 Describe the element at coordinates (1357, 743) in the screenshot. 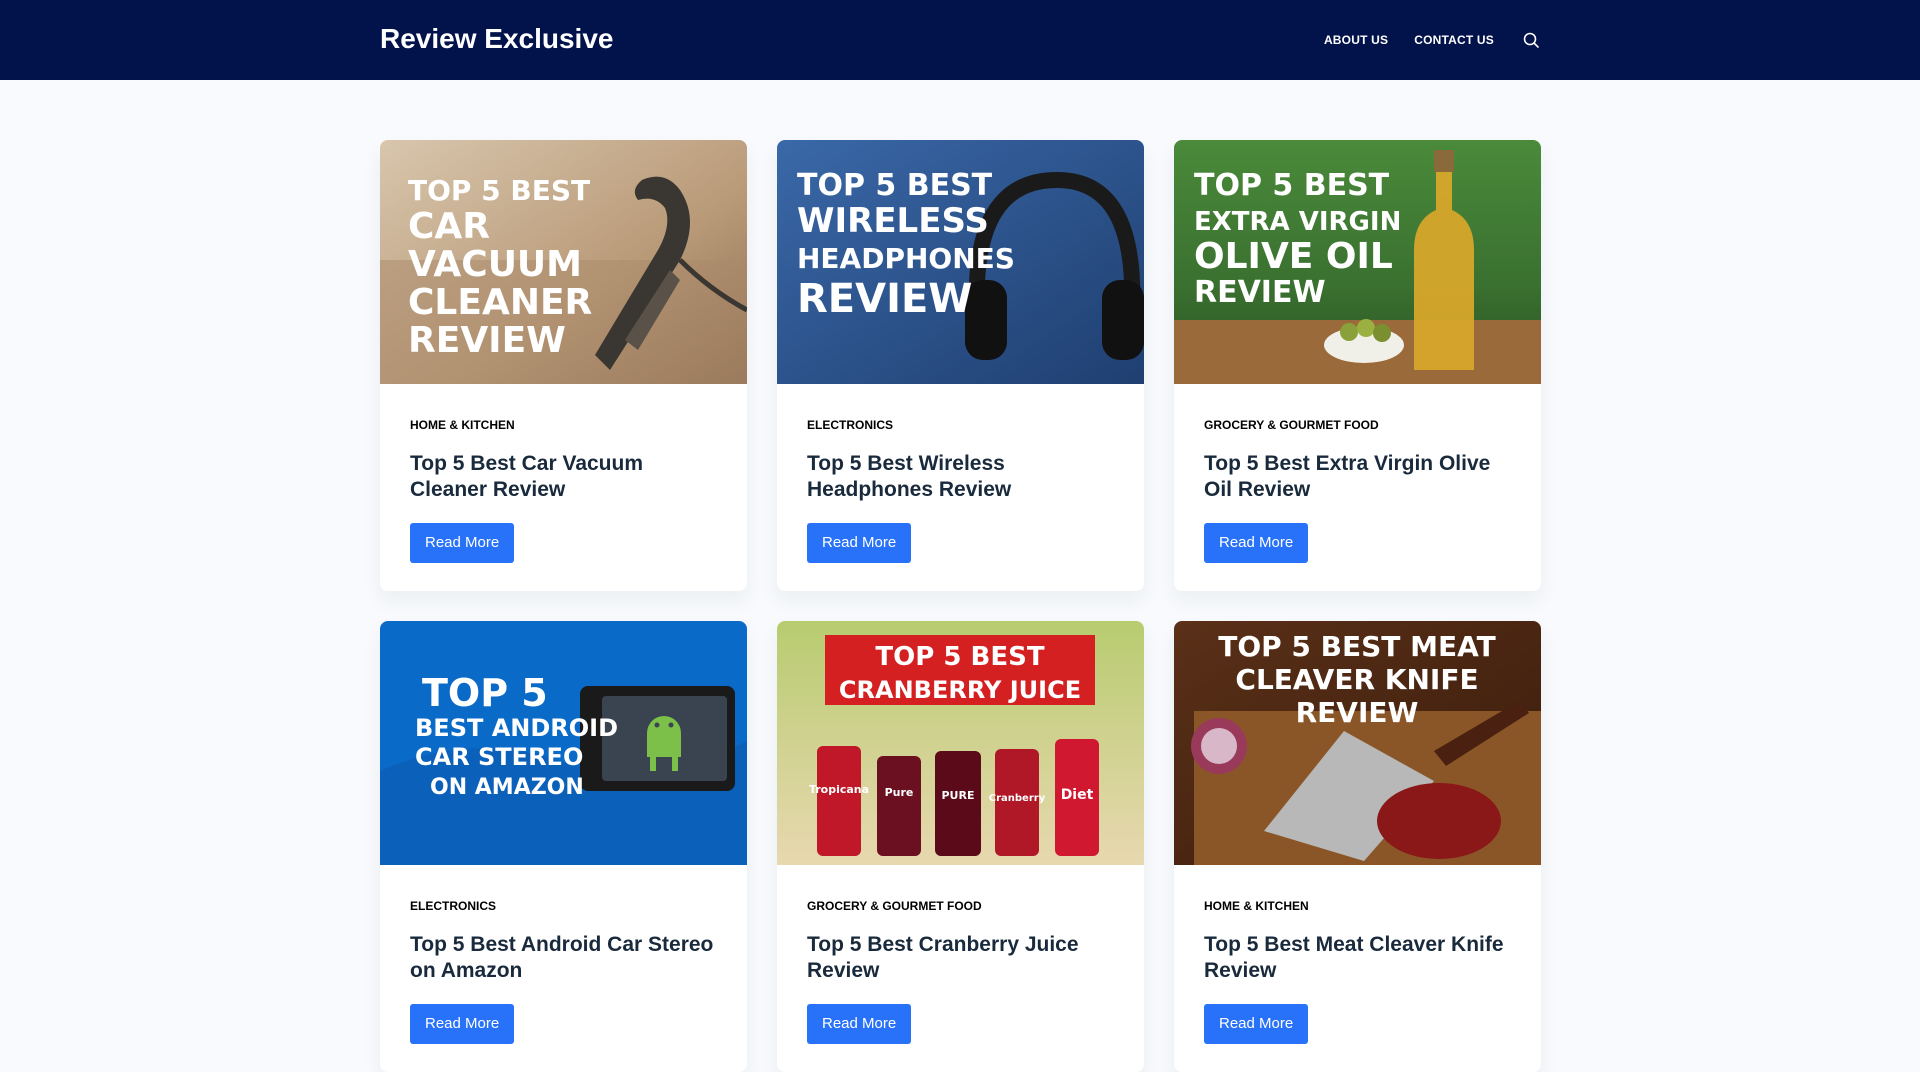

I see `post-thumbnail: TOP 5 BEST MEAT CLEAVER KNIFE REVIEW` at that location.